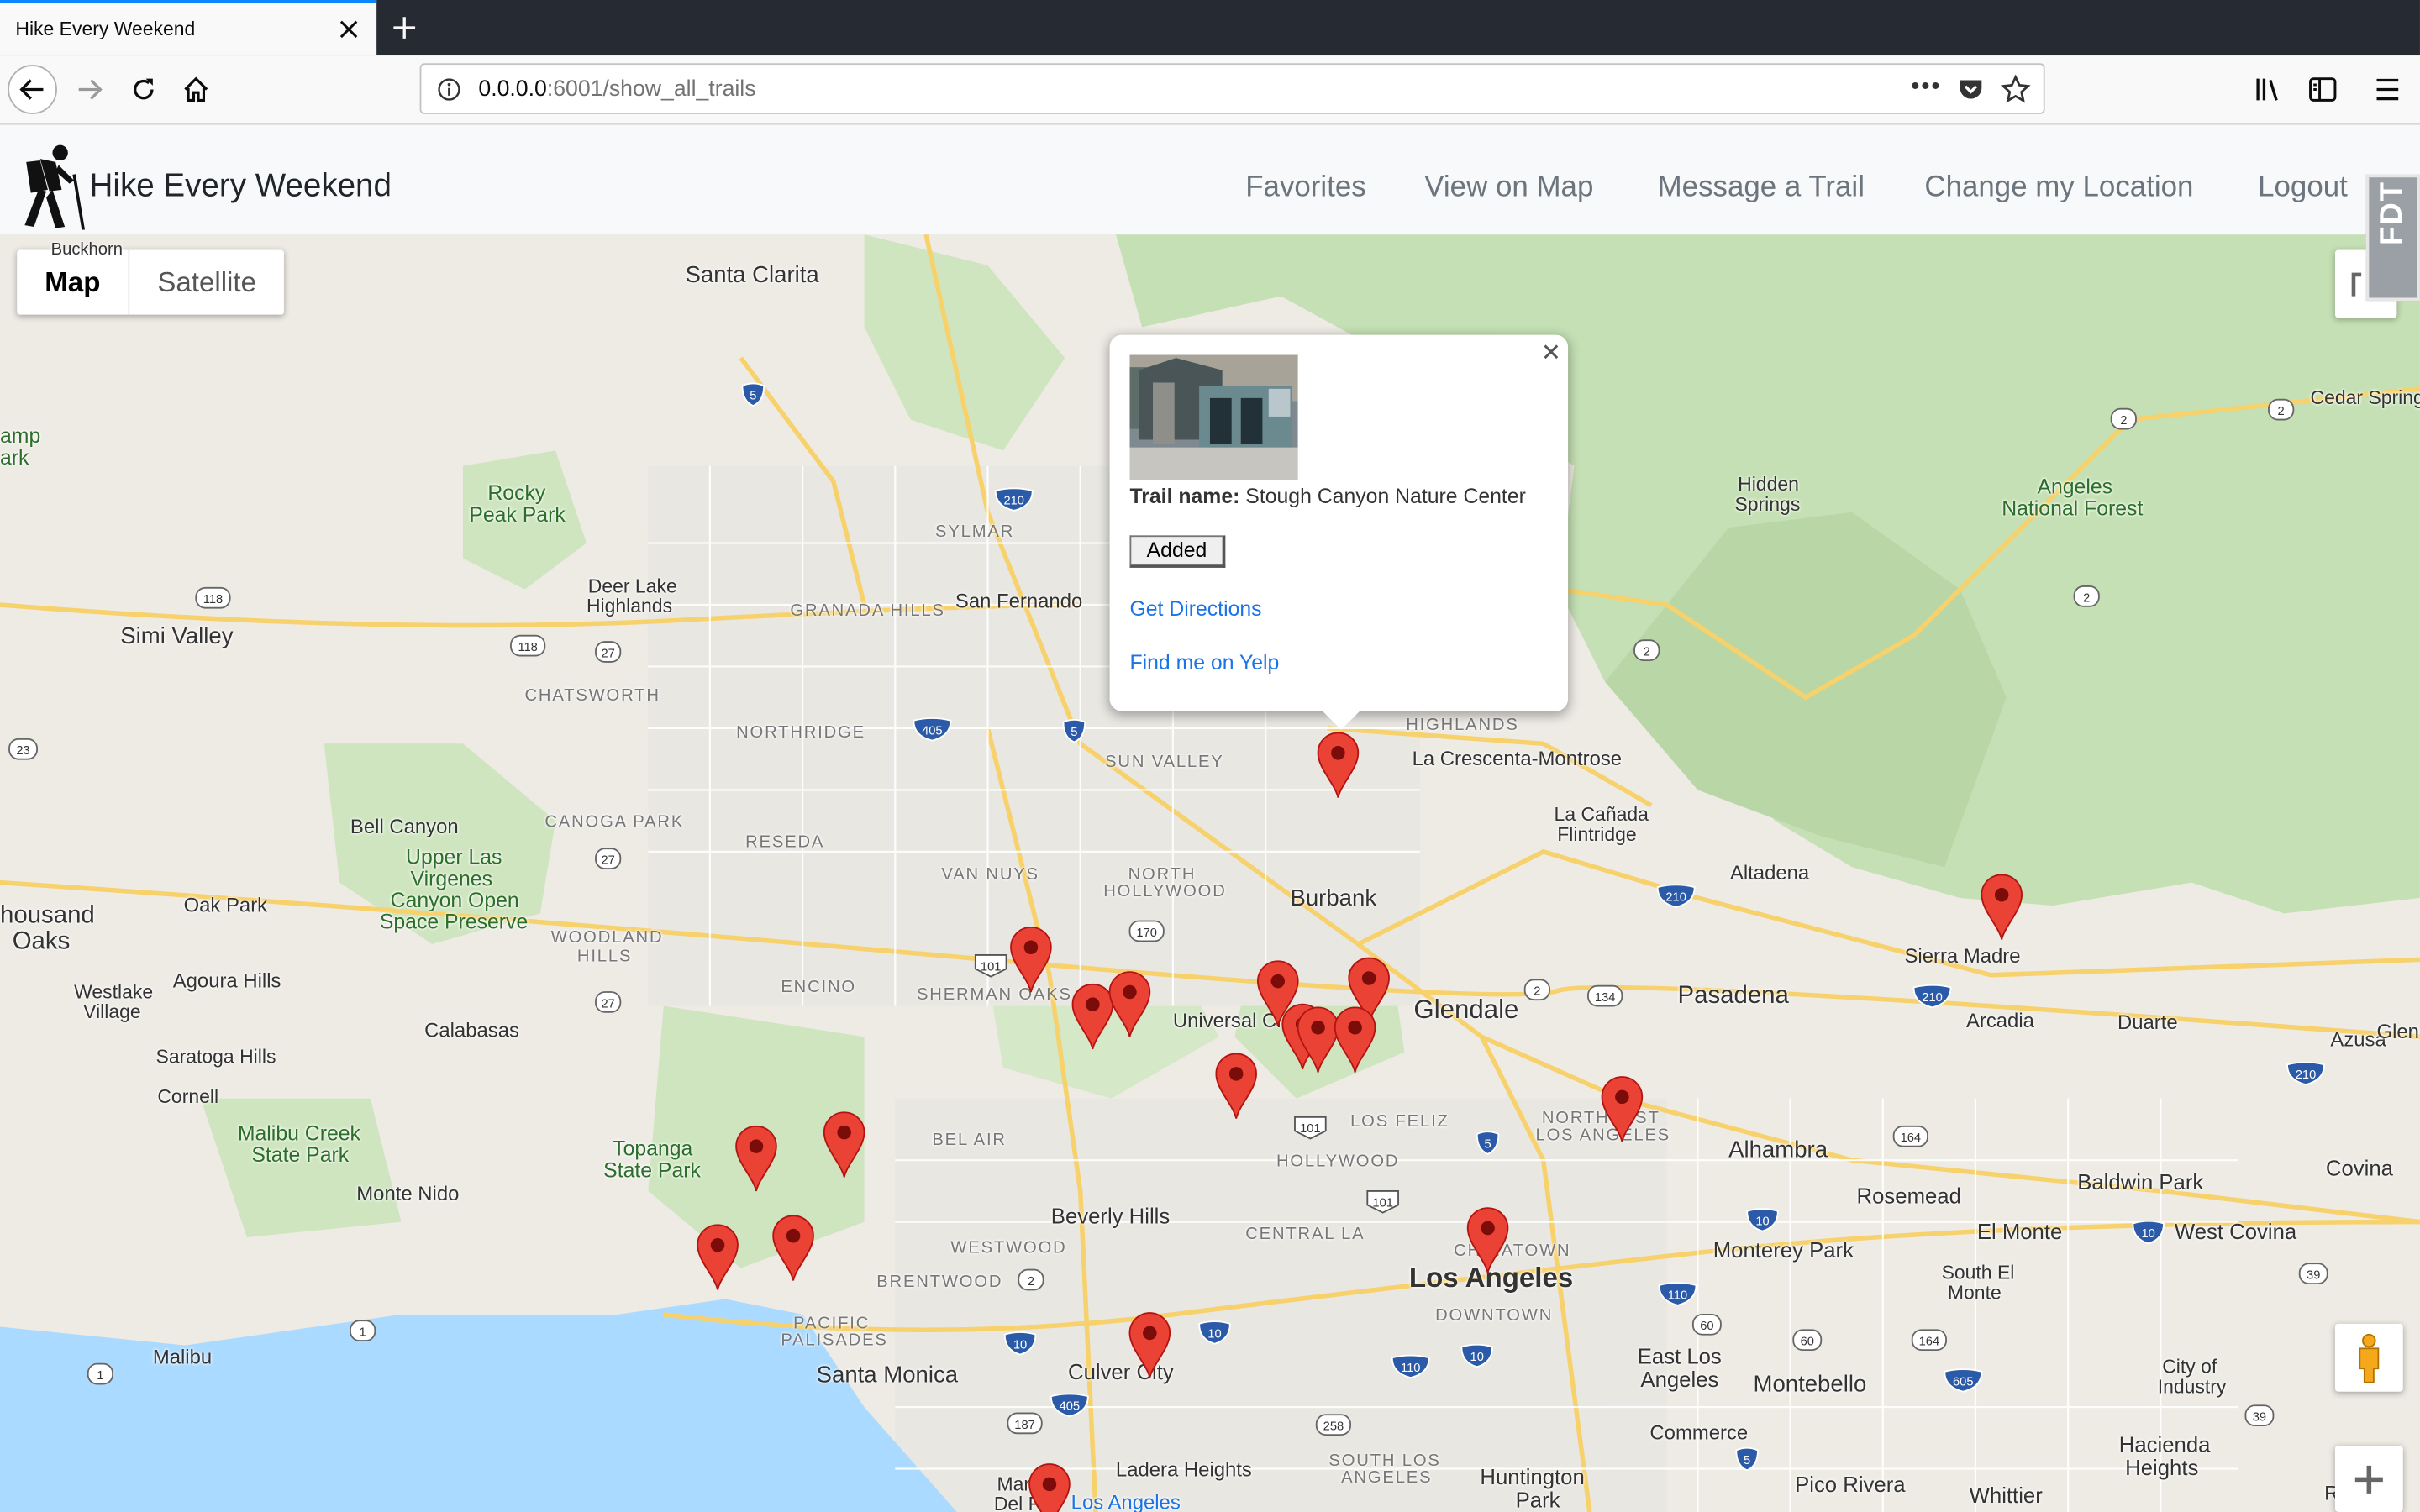  What do you see at coordinates (1699, 1432) in the screenshot?
I see `map-label: Commerce` at bounding box center [1699, 1432].